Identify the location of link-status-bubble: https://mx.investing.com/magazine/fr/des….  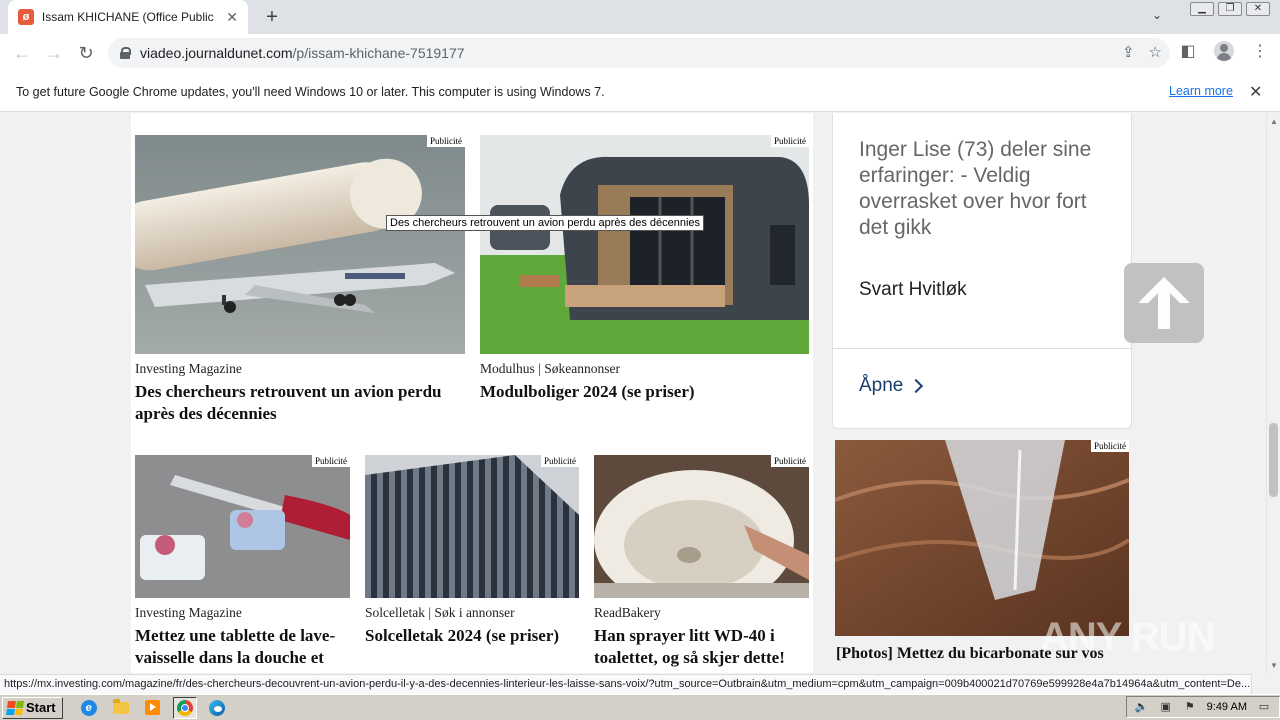
(626, 684).